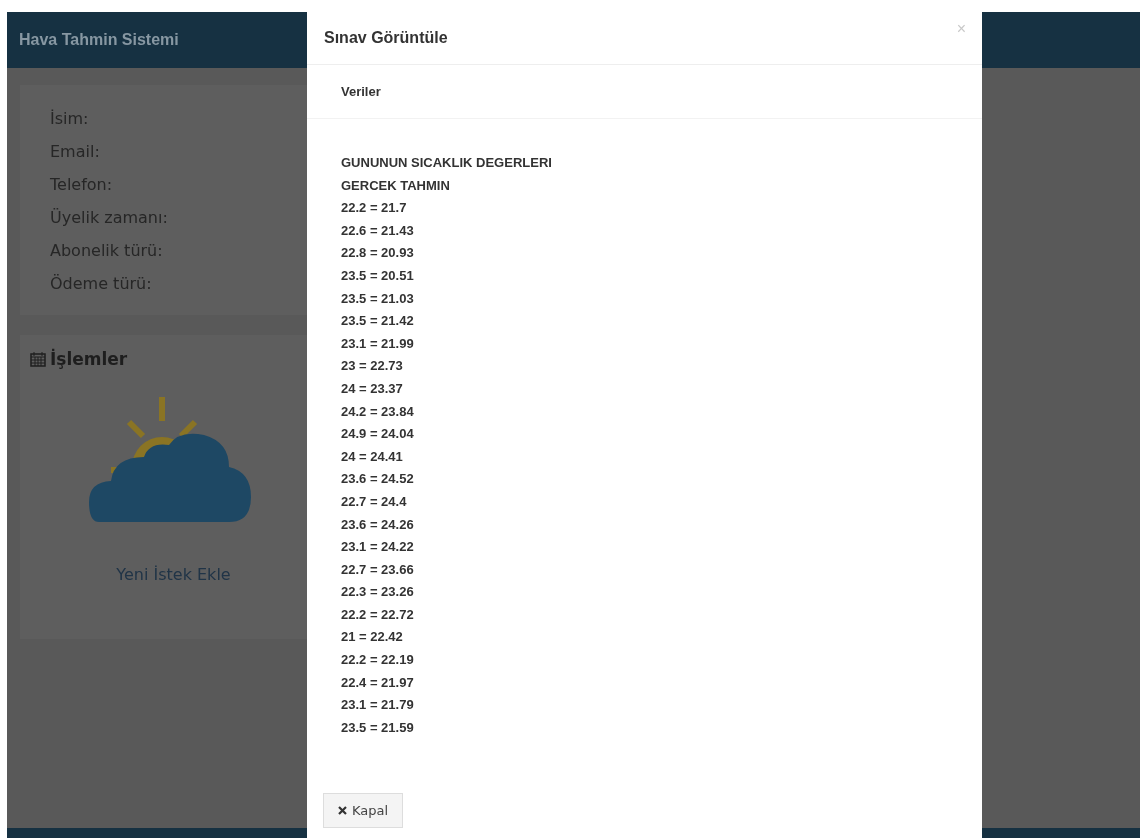 The height and width of the screenshot is (838, 1140). Describe the element at coordinates (378, 321) in the screenshot. I see `data-line: 23.5 = 21.42` at that location.